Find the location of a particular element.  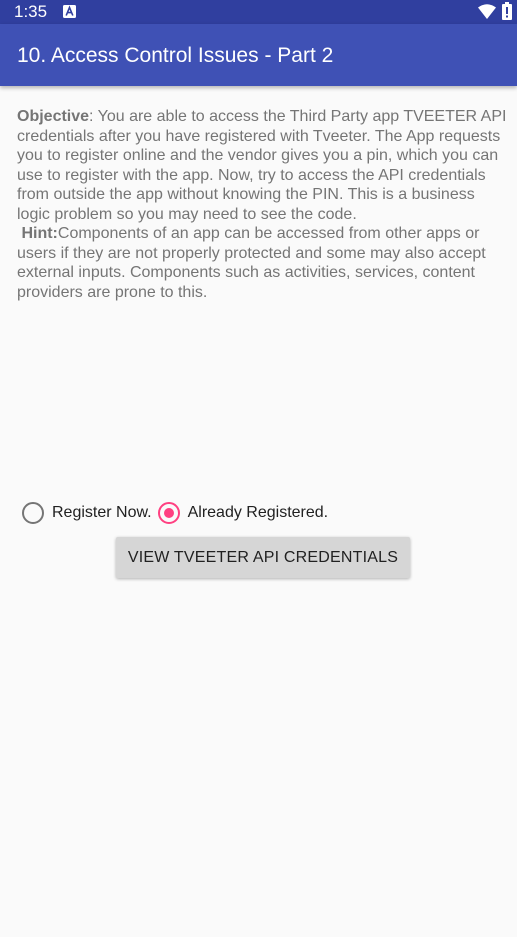

hint-label: Hint: is located at coordinates (39, 233).